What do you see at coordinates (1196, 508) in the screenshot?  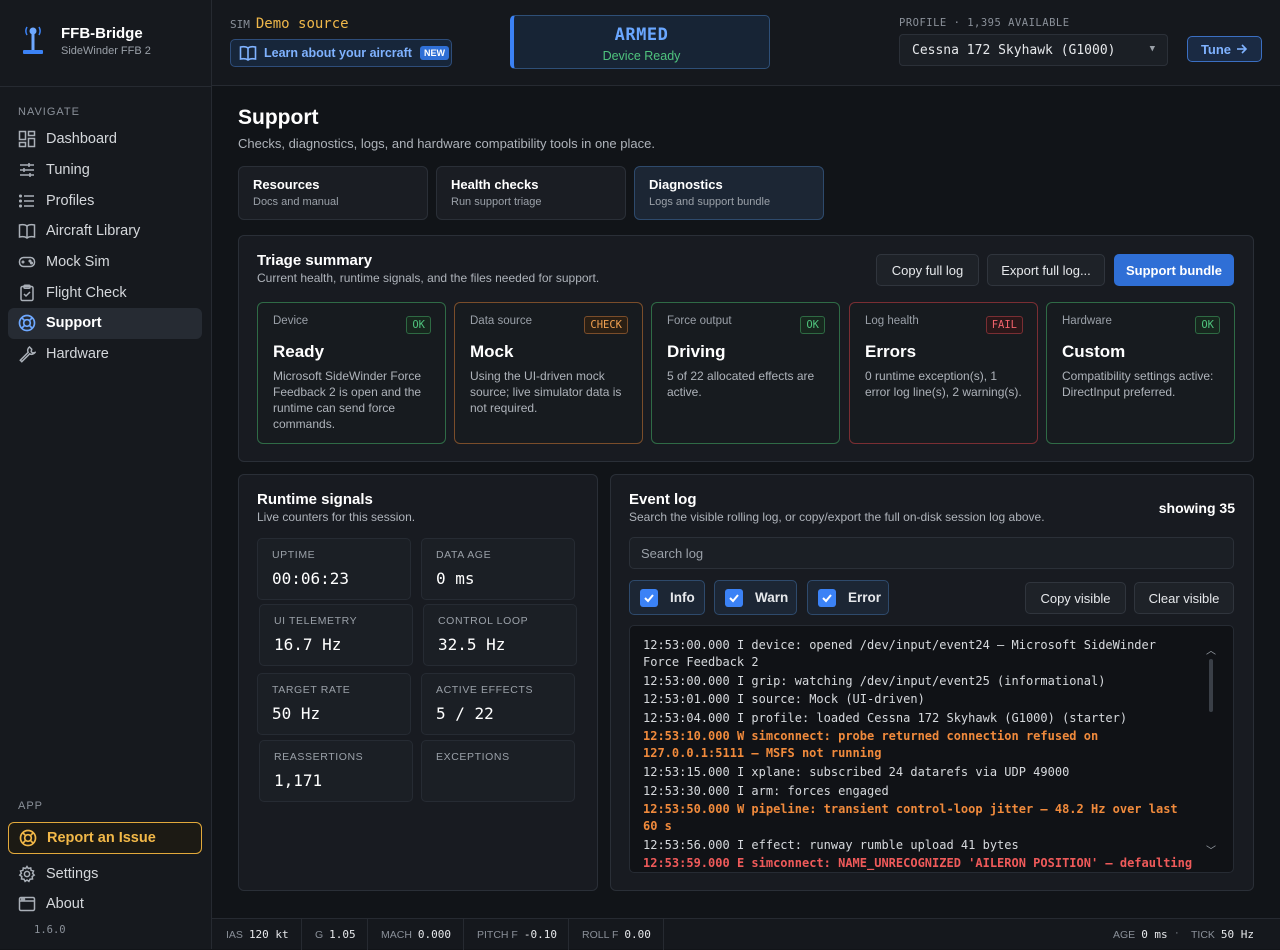 I see `log-count: showing 35` at bounding box center [1196, 508].